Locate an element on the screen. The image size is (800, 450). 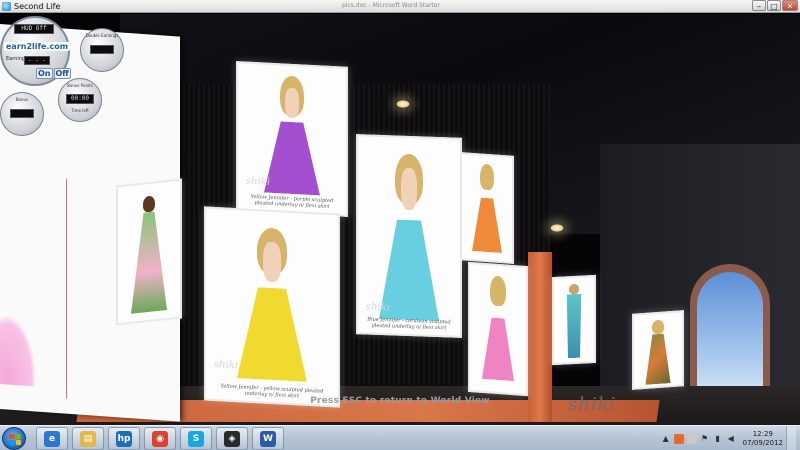
hud-toggle: On Off is located at coordinates (53, 73).